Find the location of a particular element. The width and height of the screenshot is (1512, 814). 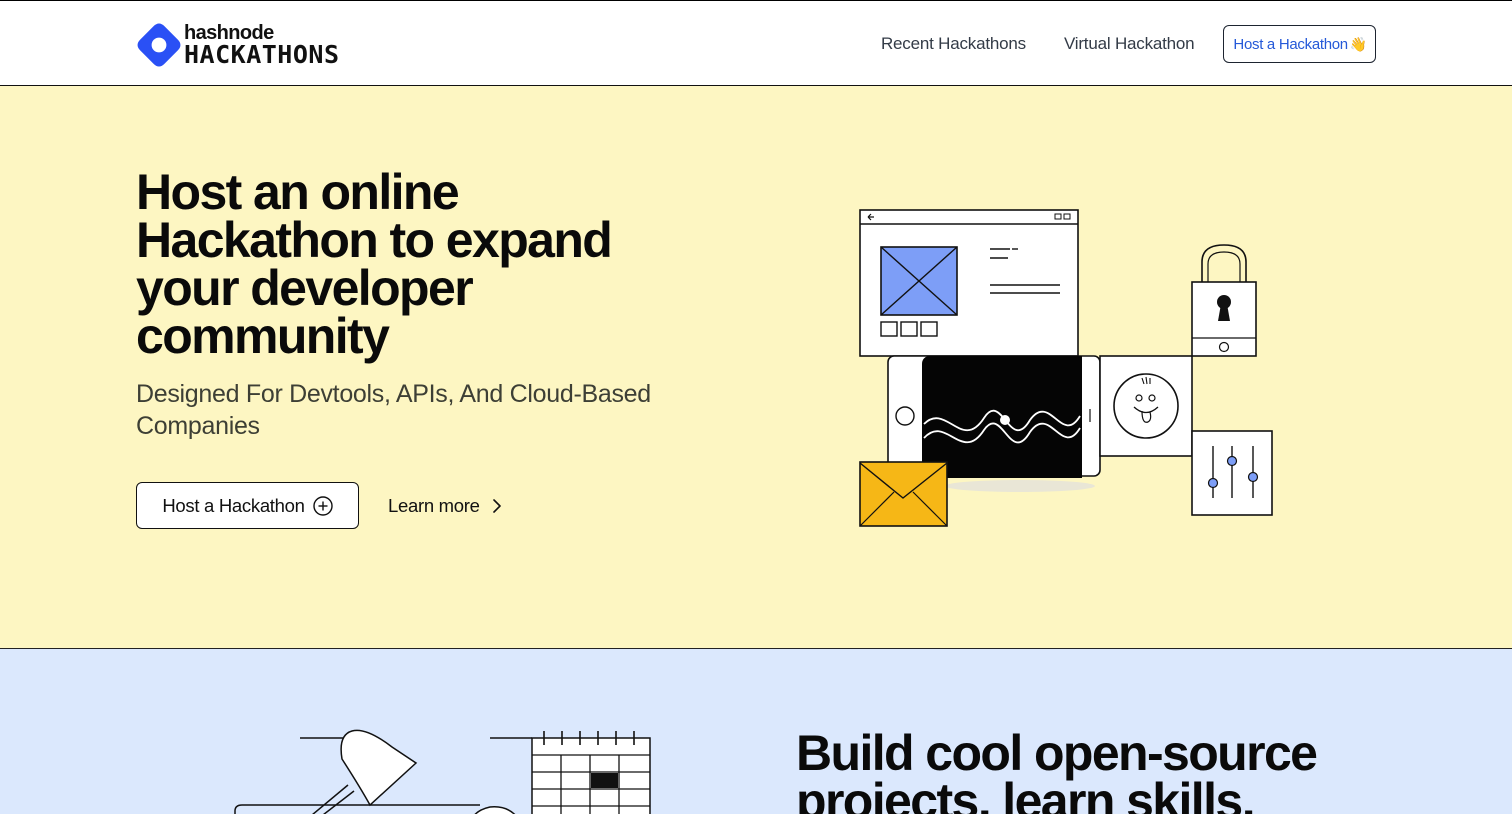

desk-lamp-illustration is located at coordinates (357, 771).